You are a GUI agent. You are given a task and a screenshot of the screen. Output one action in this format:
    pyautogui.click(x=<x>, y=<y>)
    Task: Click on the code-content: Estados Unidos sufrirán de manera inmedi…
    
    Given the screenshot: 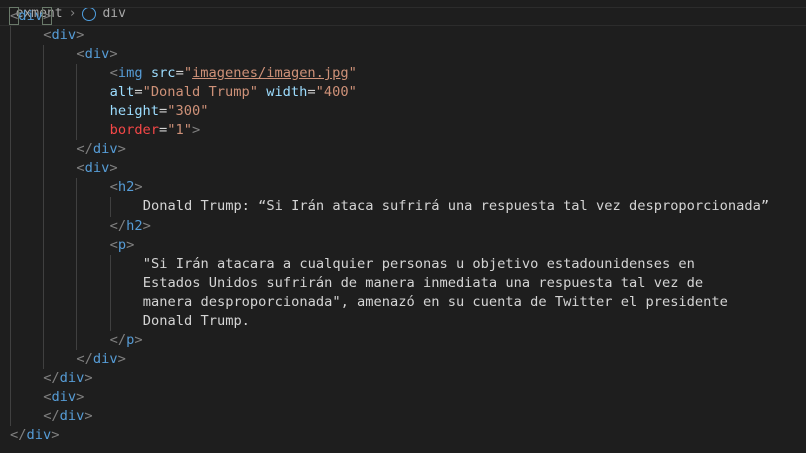 What is the action you would take?
    pyautogui.click(x=423, y=283)
    